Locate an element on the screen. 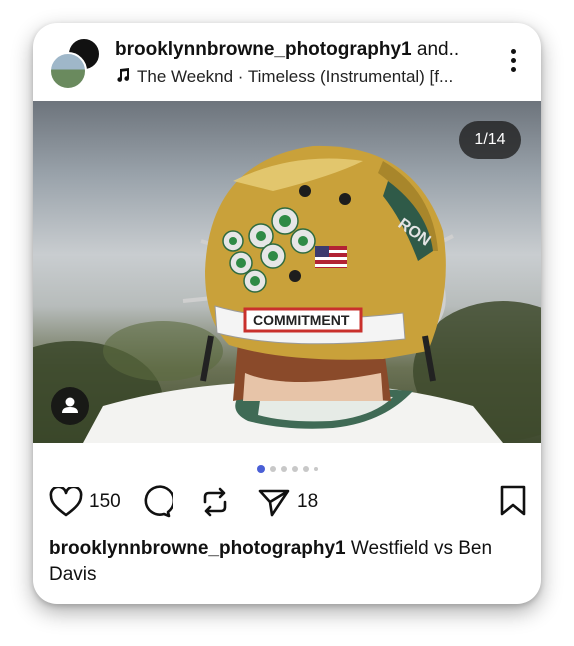 Image resolution: width=574 pixels, height=646 pixels. post-authors: brooklynnbrowne_photography1 and.. is located at coordinates (301, 50).